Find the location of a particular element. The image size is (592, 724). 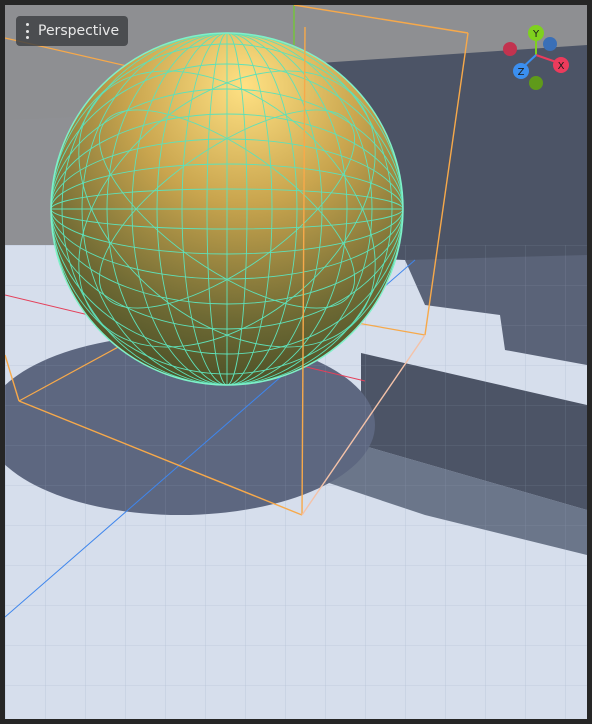

gizmo-neg-x-handle is located at coordinates (510, 49).